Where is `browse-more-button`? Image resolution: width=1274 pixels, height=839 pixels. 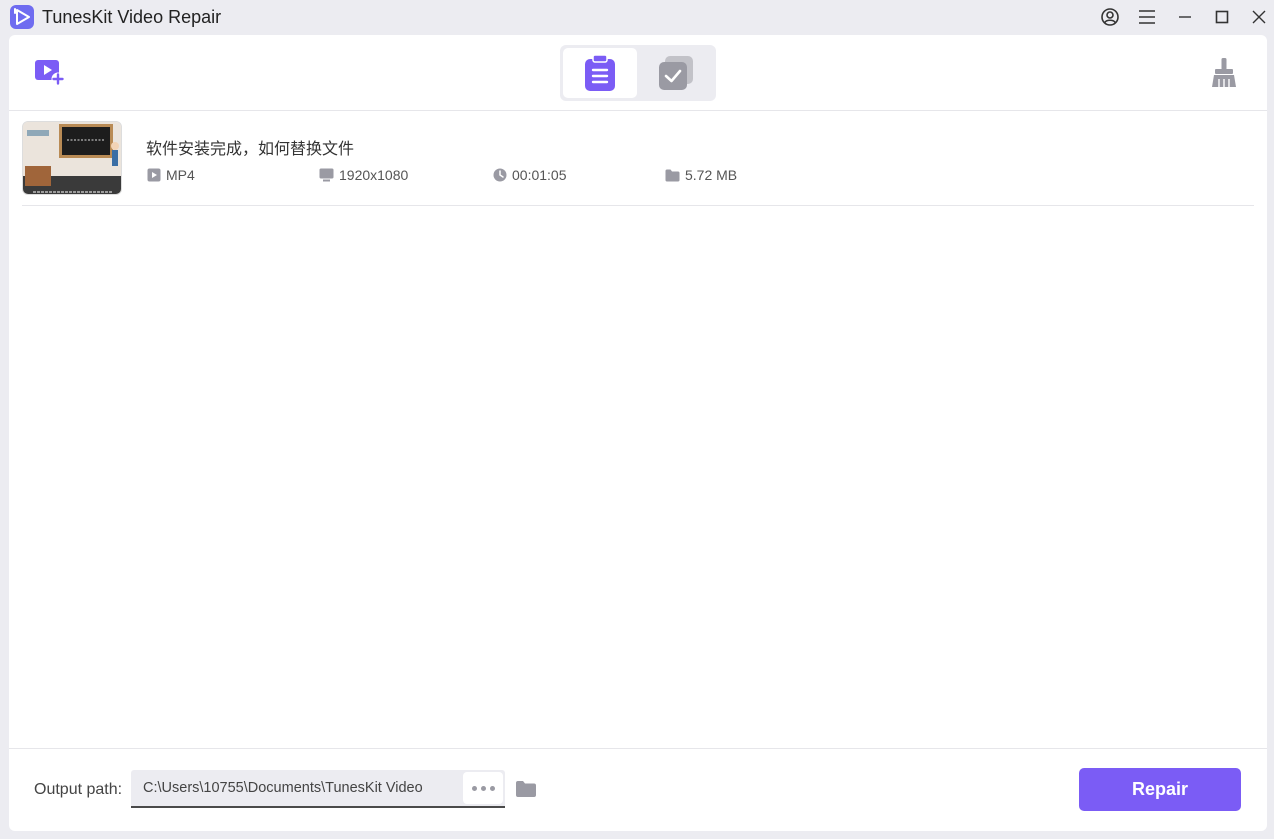 browse-more-button is located at coordinates (483, 788).